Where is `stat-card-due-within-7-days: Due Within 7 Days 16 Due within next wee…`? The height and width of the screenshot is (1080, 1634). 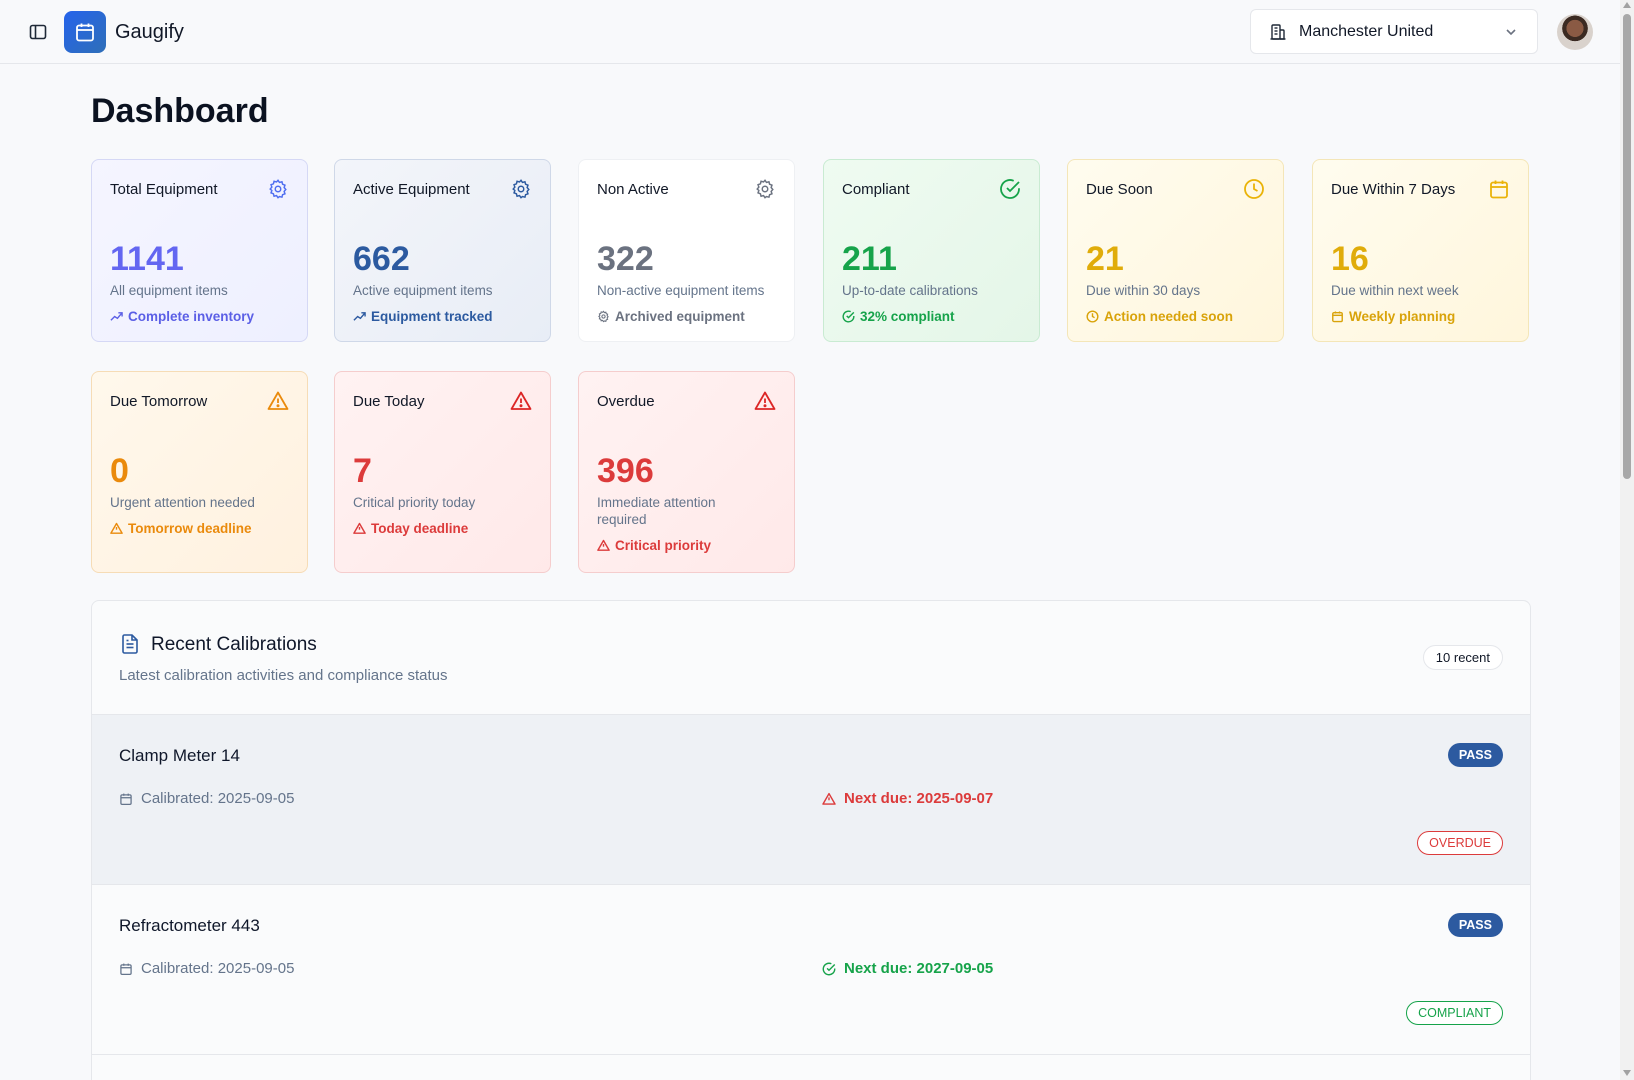
stat-card-due-within-7-days: Due Within 7 Days 16 Due within next wee… is located at coordinates (1420, 250).